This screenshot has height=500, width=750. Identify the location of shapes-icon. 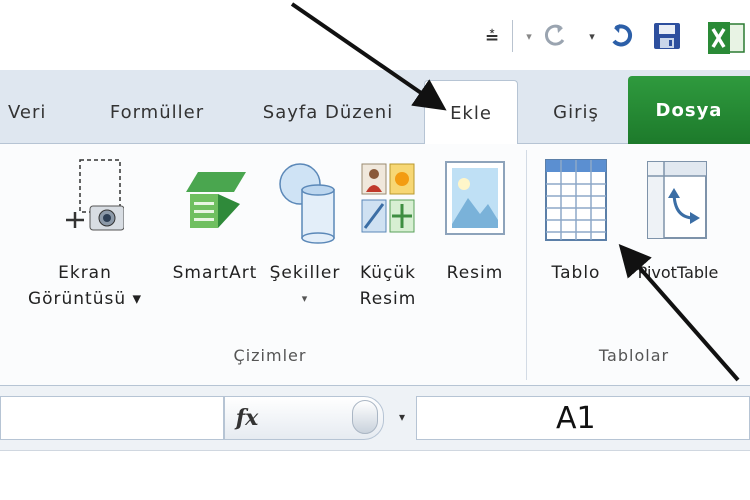
(307, 203).